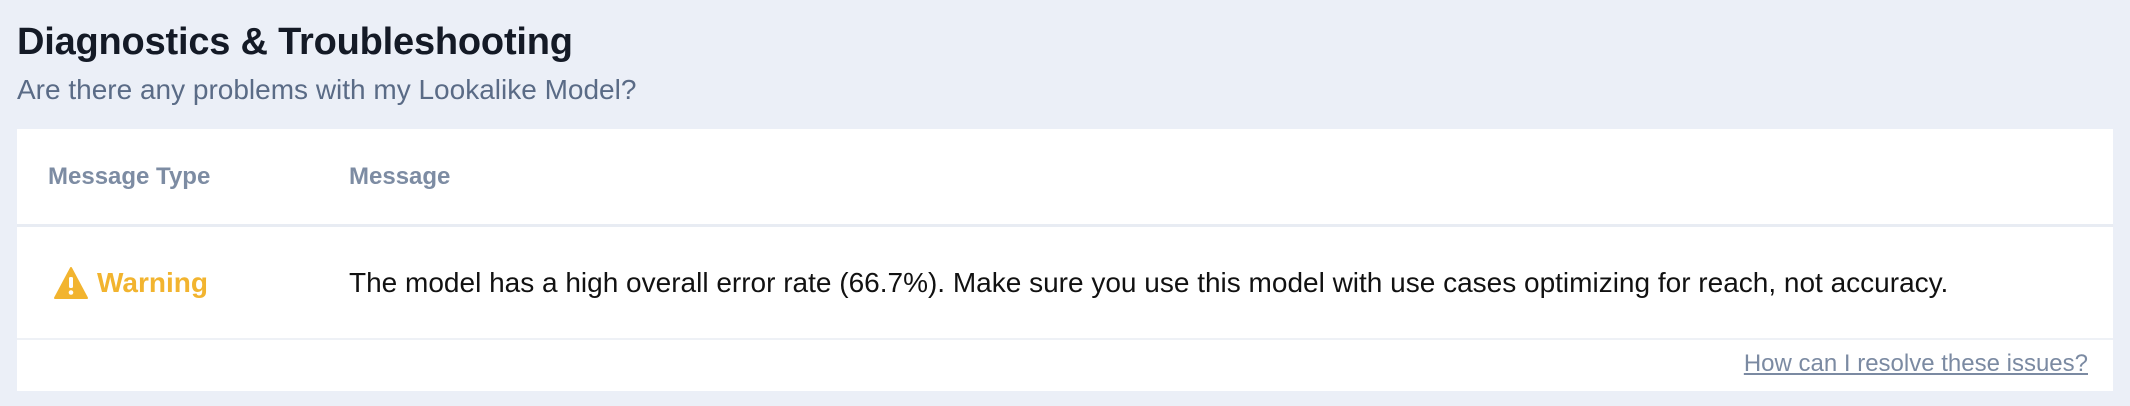  I want to click on resolve-issues-link: How can I resolve these issues?, so click(1916, 364).